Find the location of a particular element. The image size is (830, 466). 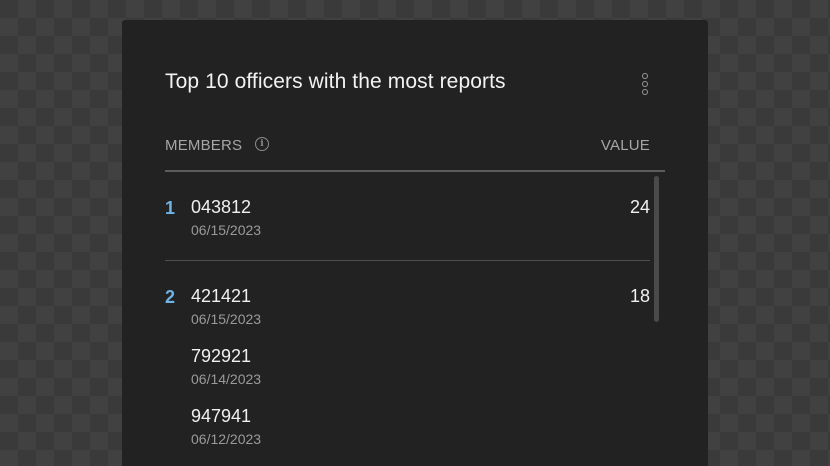

info-icon: i is located at coordinates (262, 144).